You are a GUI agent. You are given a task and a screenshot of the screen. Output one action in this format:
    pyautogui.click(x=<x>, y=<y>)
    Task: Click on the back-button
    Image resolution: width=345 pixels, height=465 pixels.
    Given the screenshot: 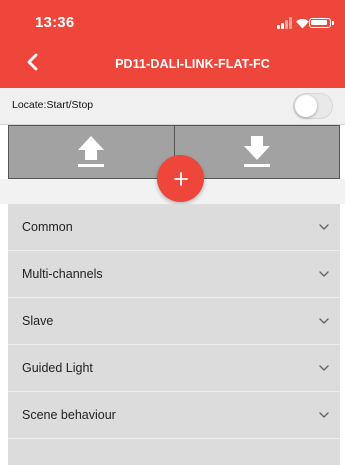 What is the action you would take?
    pyautogui.click(x=32, y=62)
    